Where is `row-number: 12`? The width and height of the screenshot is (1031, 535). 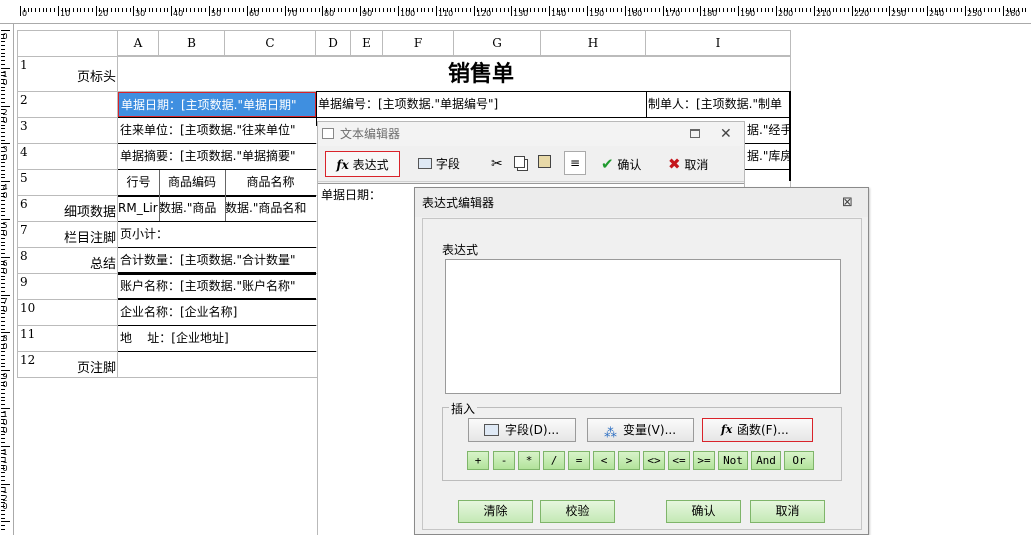
row-number: 12 is located at coordinates (27, 360).